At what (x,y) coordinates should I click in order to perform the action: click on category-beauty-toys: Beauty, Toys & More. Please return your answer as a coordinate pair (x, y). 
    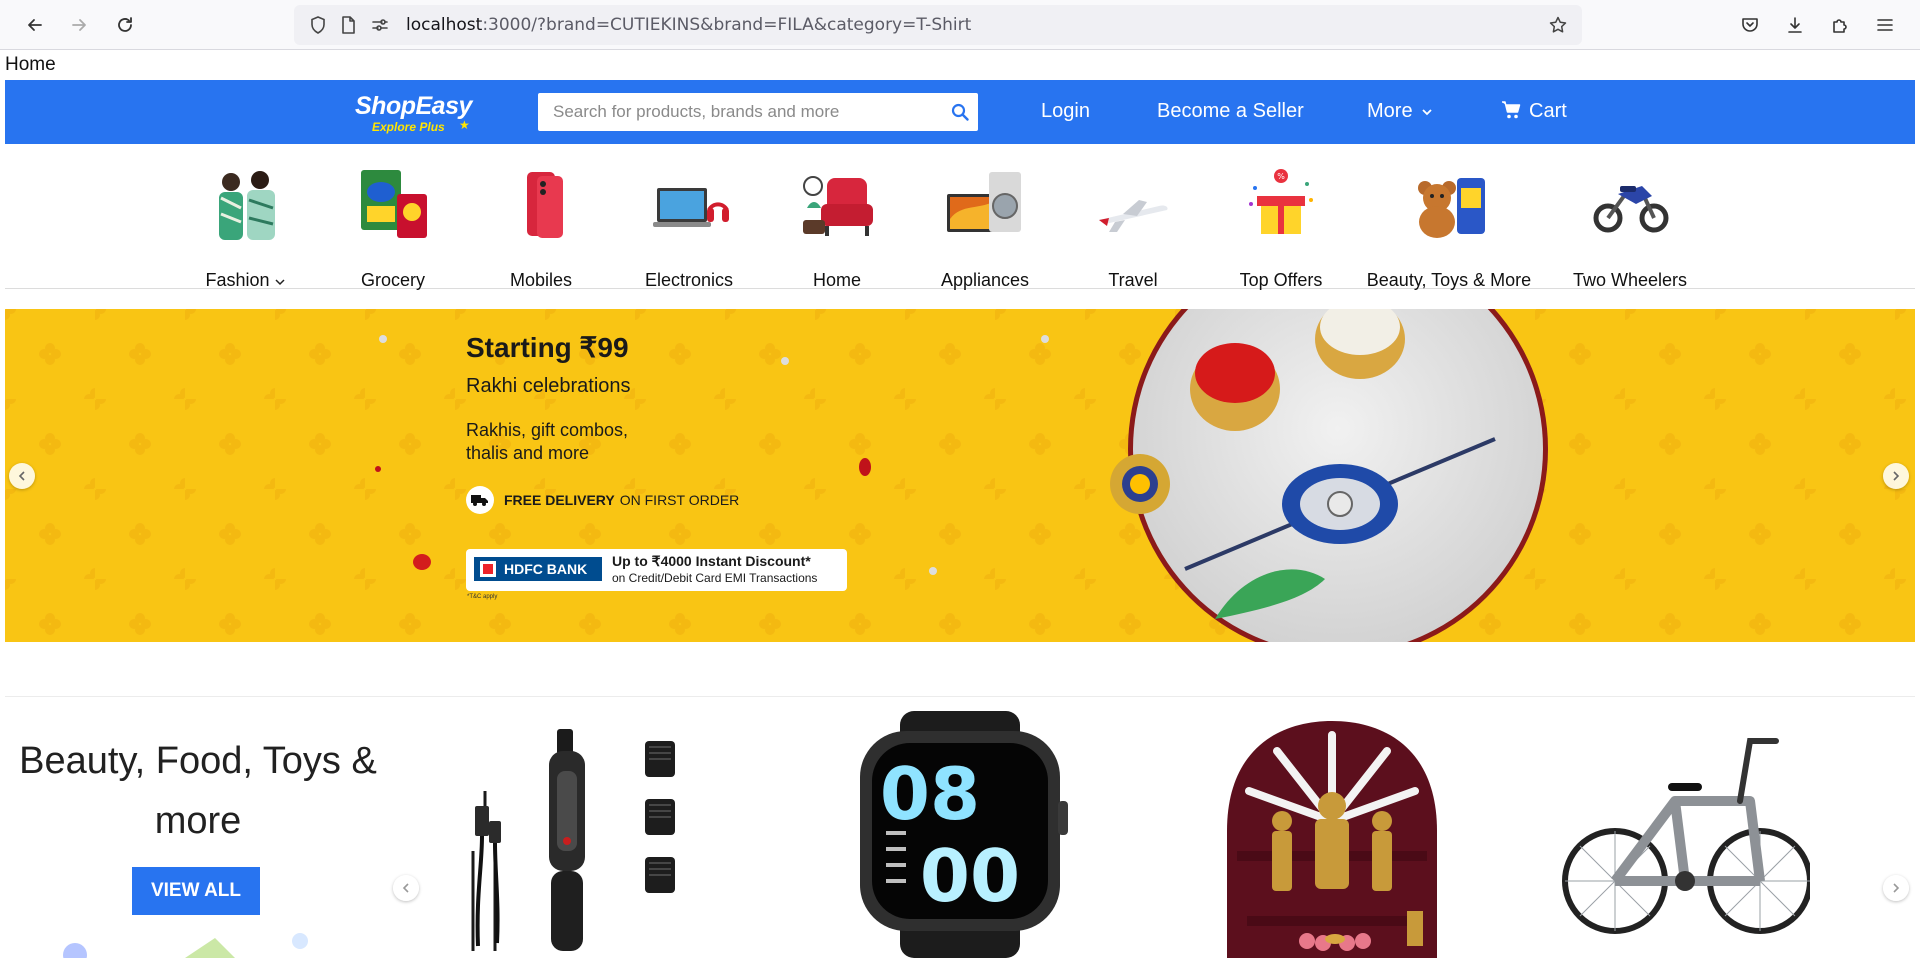
    Looking at the image, I should click on (1449, 227).